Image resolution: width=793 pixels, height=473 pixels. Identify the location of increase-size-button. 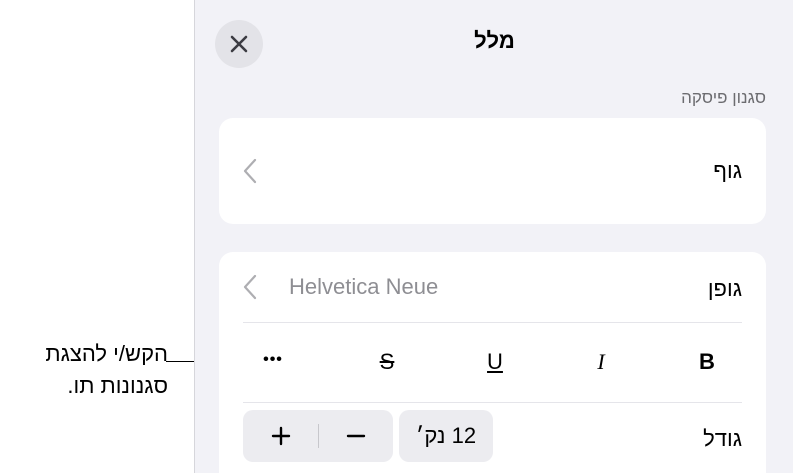
(280, 436).